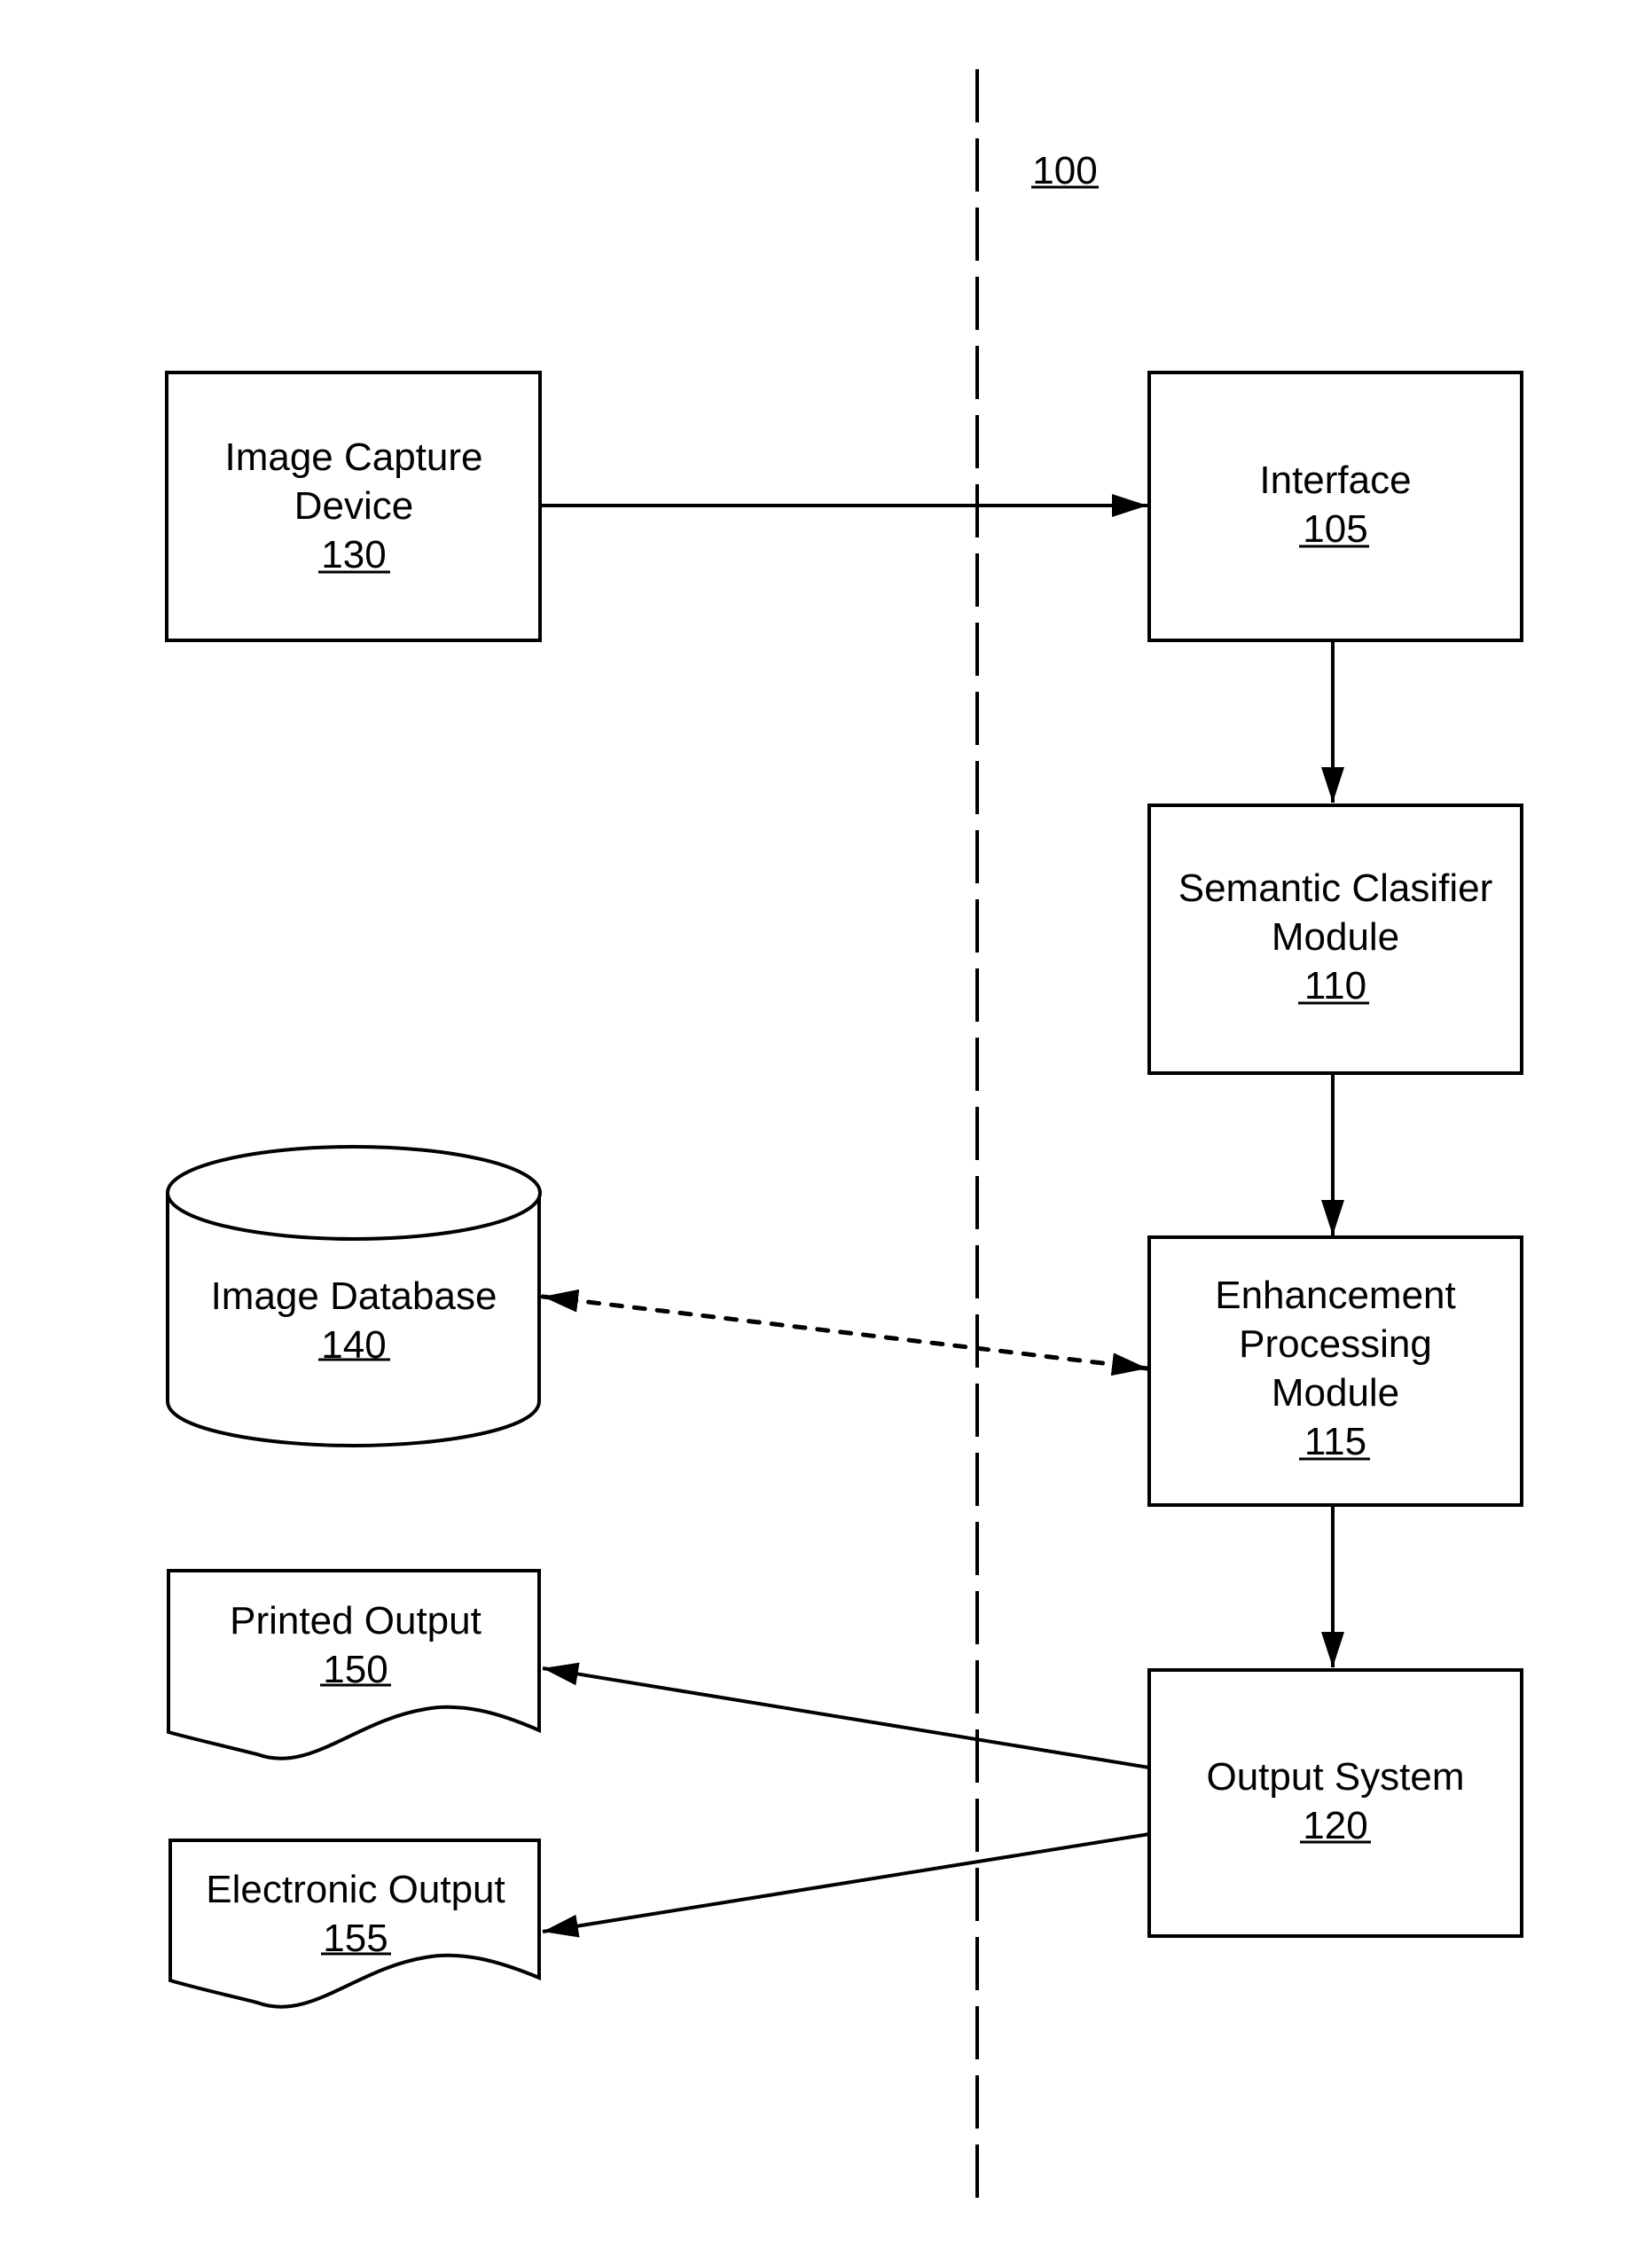  What do you see at coordinates (846, 1715) in the screenshot?
I see `edge-output-to-printed` at bounding box center [846, 1715].